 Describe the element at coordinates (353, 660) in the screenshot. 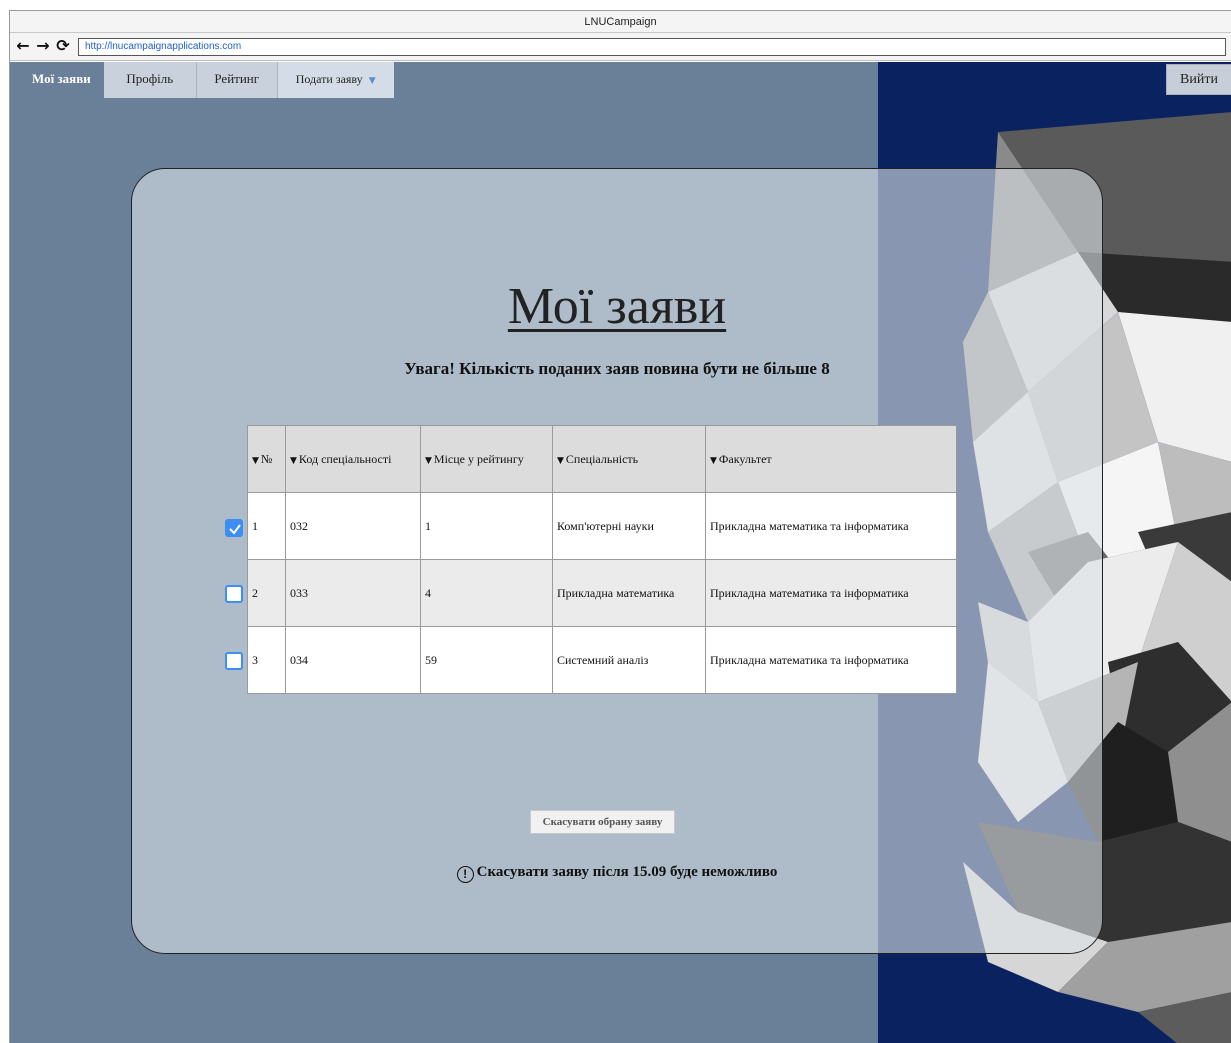

I see `cell-code: 034` at that location.